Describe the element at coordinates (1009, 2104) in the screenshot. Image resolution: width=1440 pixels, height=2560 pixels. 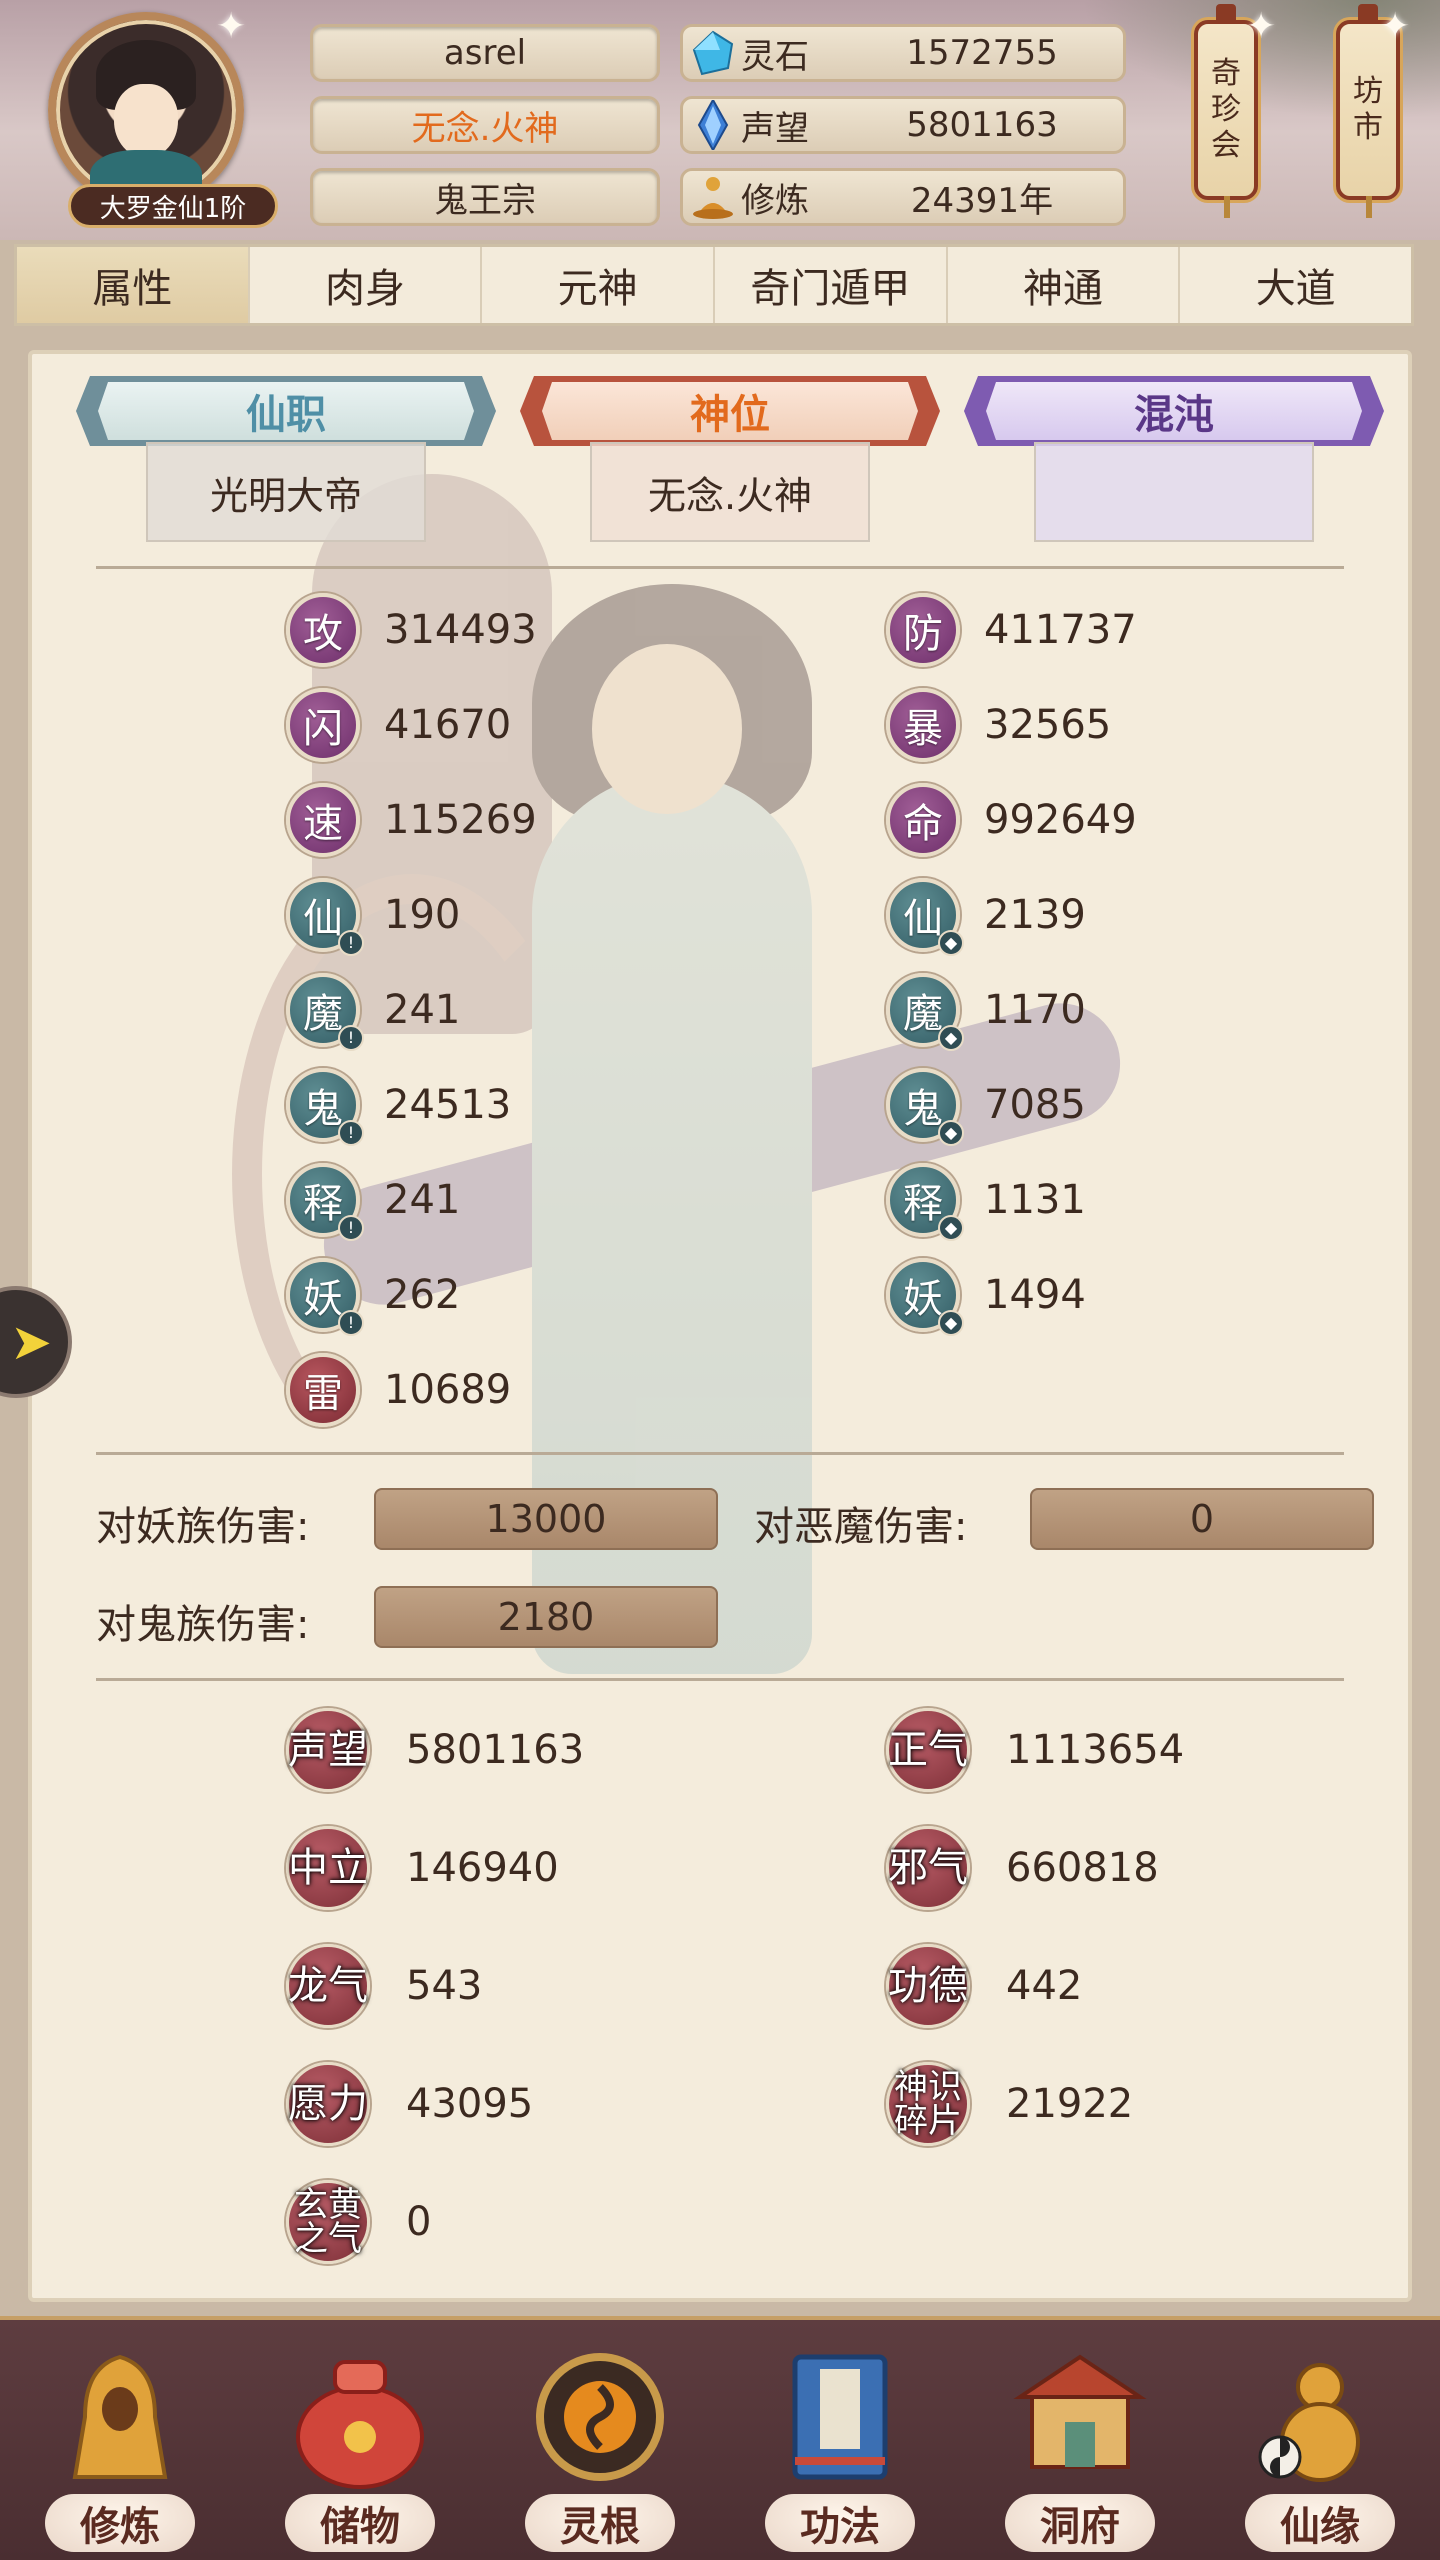
I see `rep-soul-fragment: 神识 碎片 21922` at that location.